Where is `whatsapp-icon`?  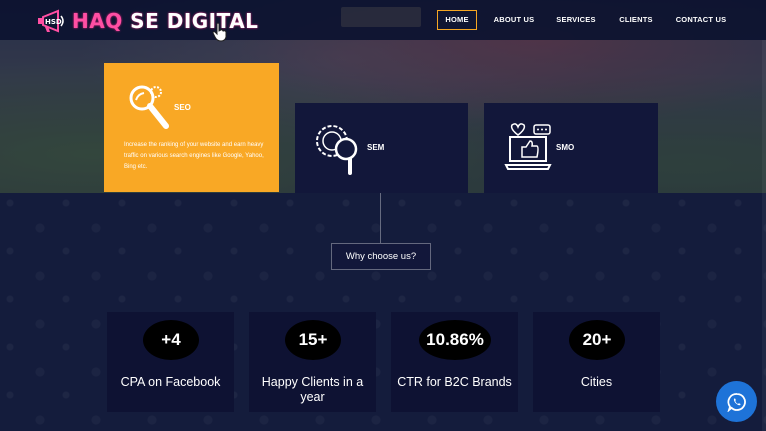
whatsapp-icon is located at coordinates (736, 402).